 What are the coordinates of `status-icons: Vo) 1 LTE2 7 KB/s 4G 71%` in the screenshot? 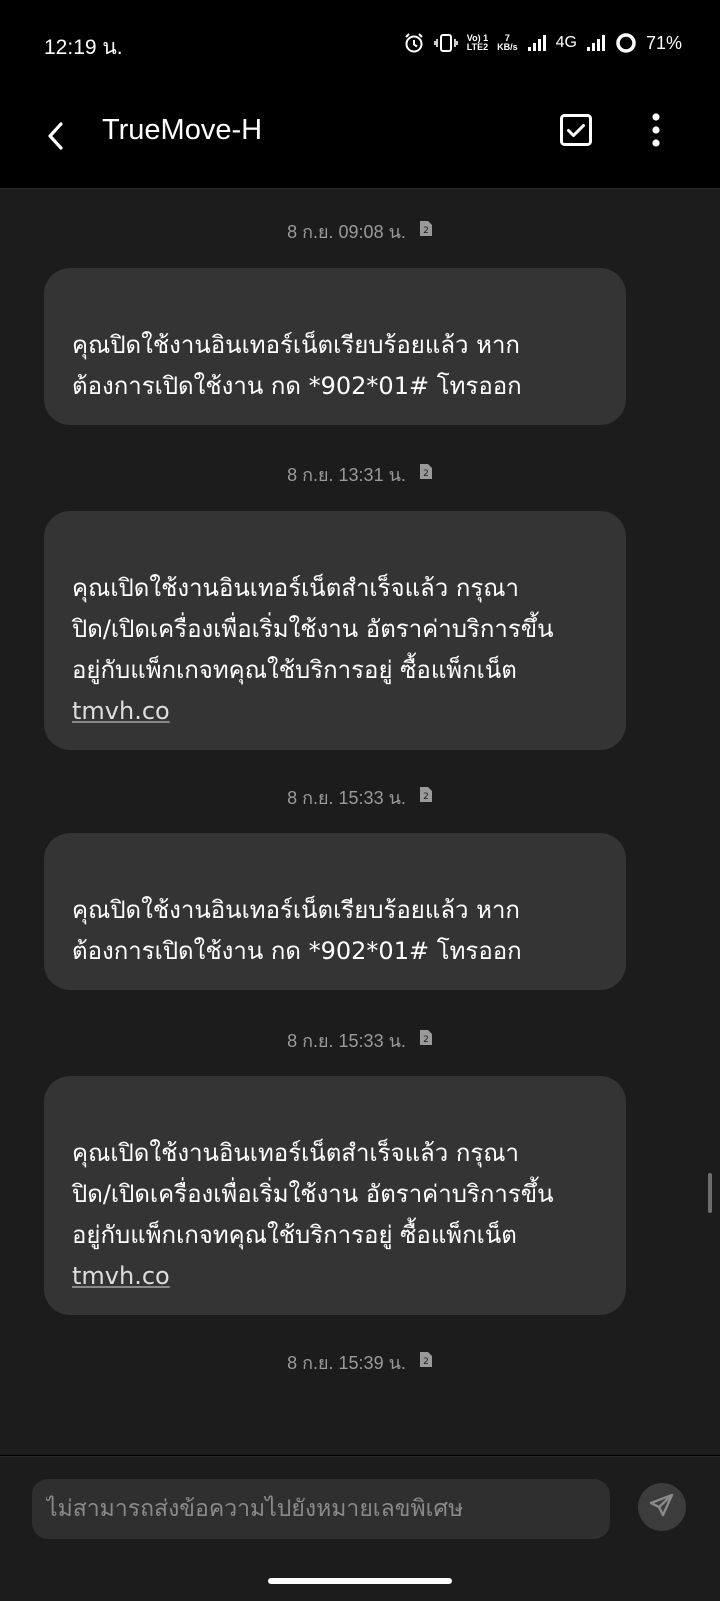 It's located at (542, 43).